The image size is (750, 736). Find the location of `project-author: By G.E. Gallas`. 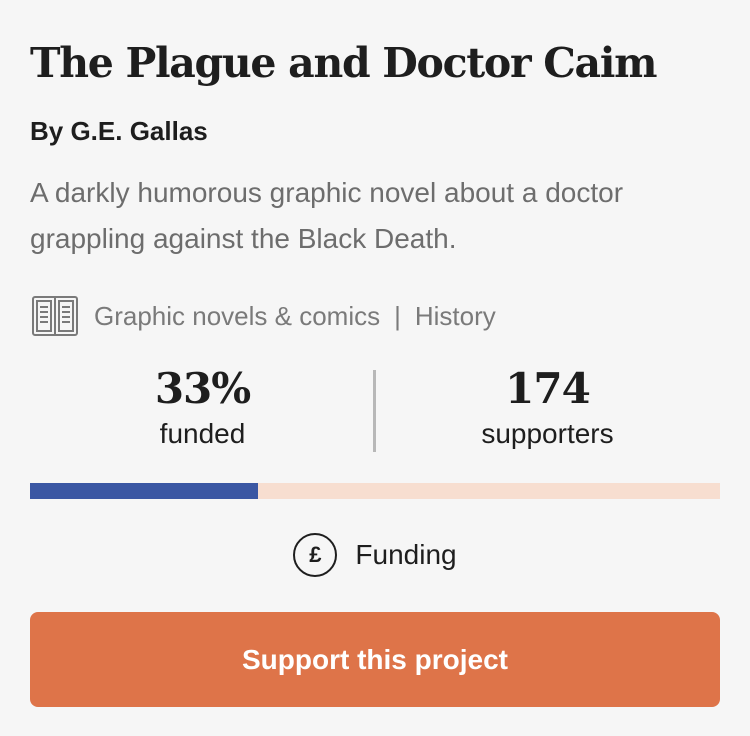

project-author: By G.E. Gallas is located at coordinates (119, 131).